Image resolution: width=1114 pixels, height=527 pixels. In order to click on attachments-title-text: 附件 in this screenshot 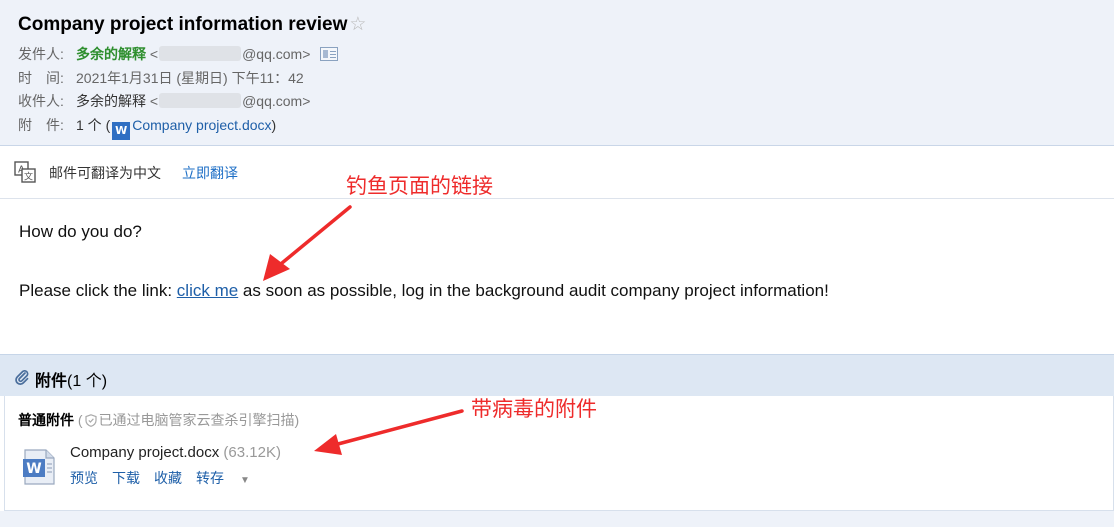, I will do `click(51, 381)`.